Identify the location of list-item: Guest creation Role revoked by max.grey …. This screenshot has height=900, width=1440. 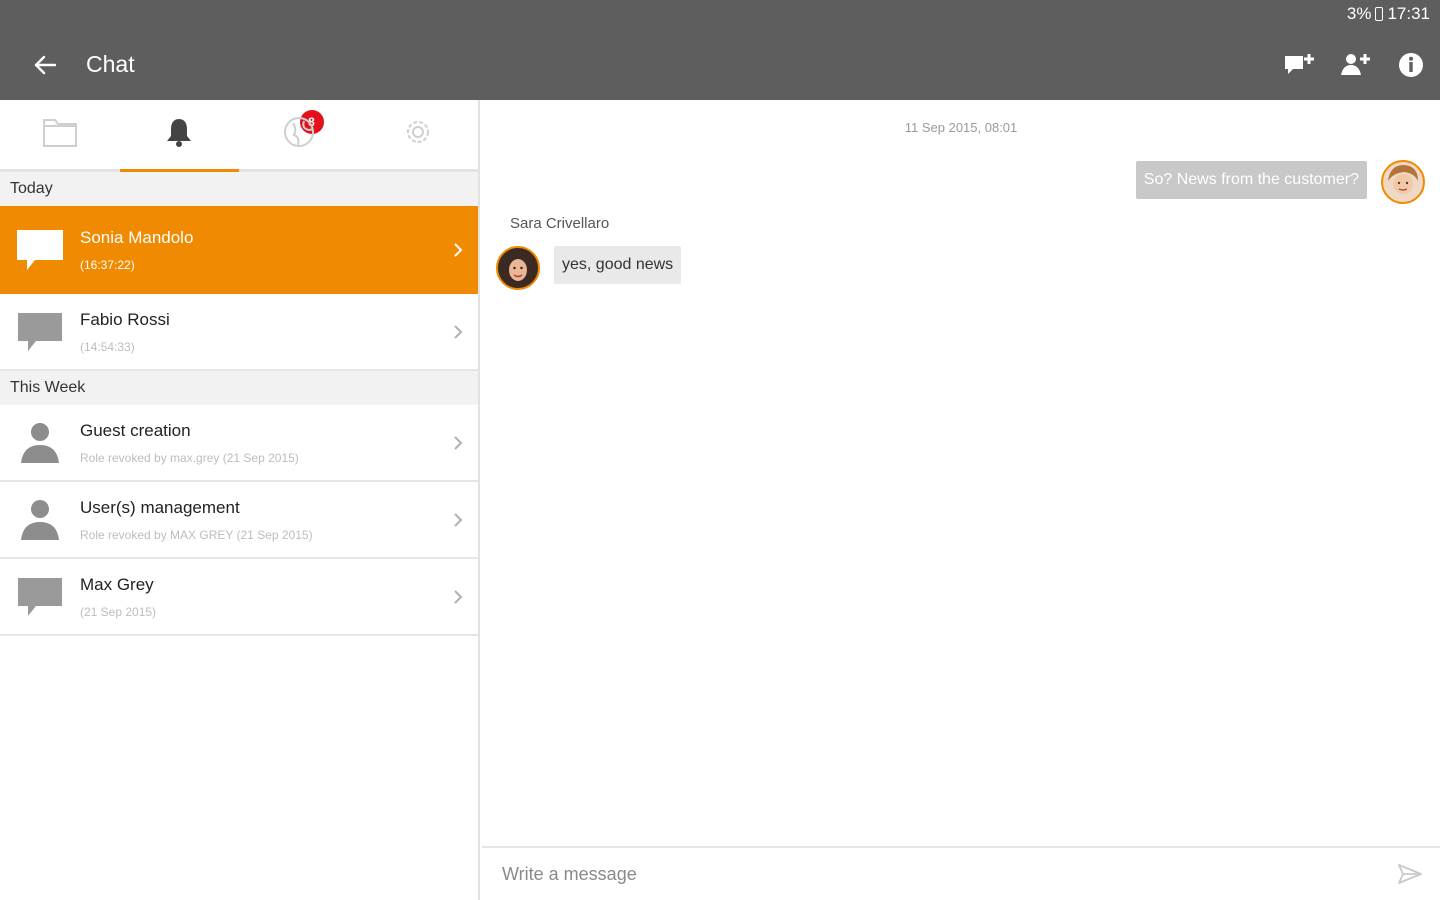
(239, 443).